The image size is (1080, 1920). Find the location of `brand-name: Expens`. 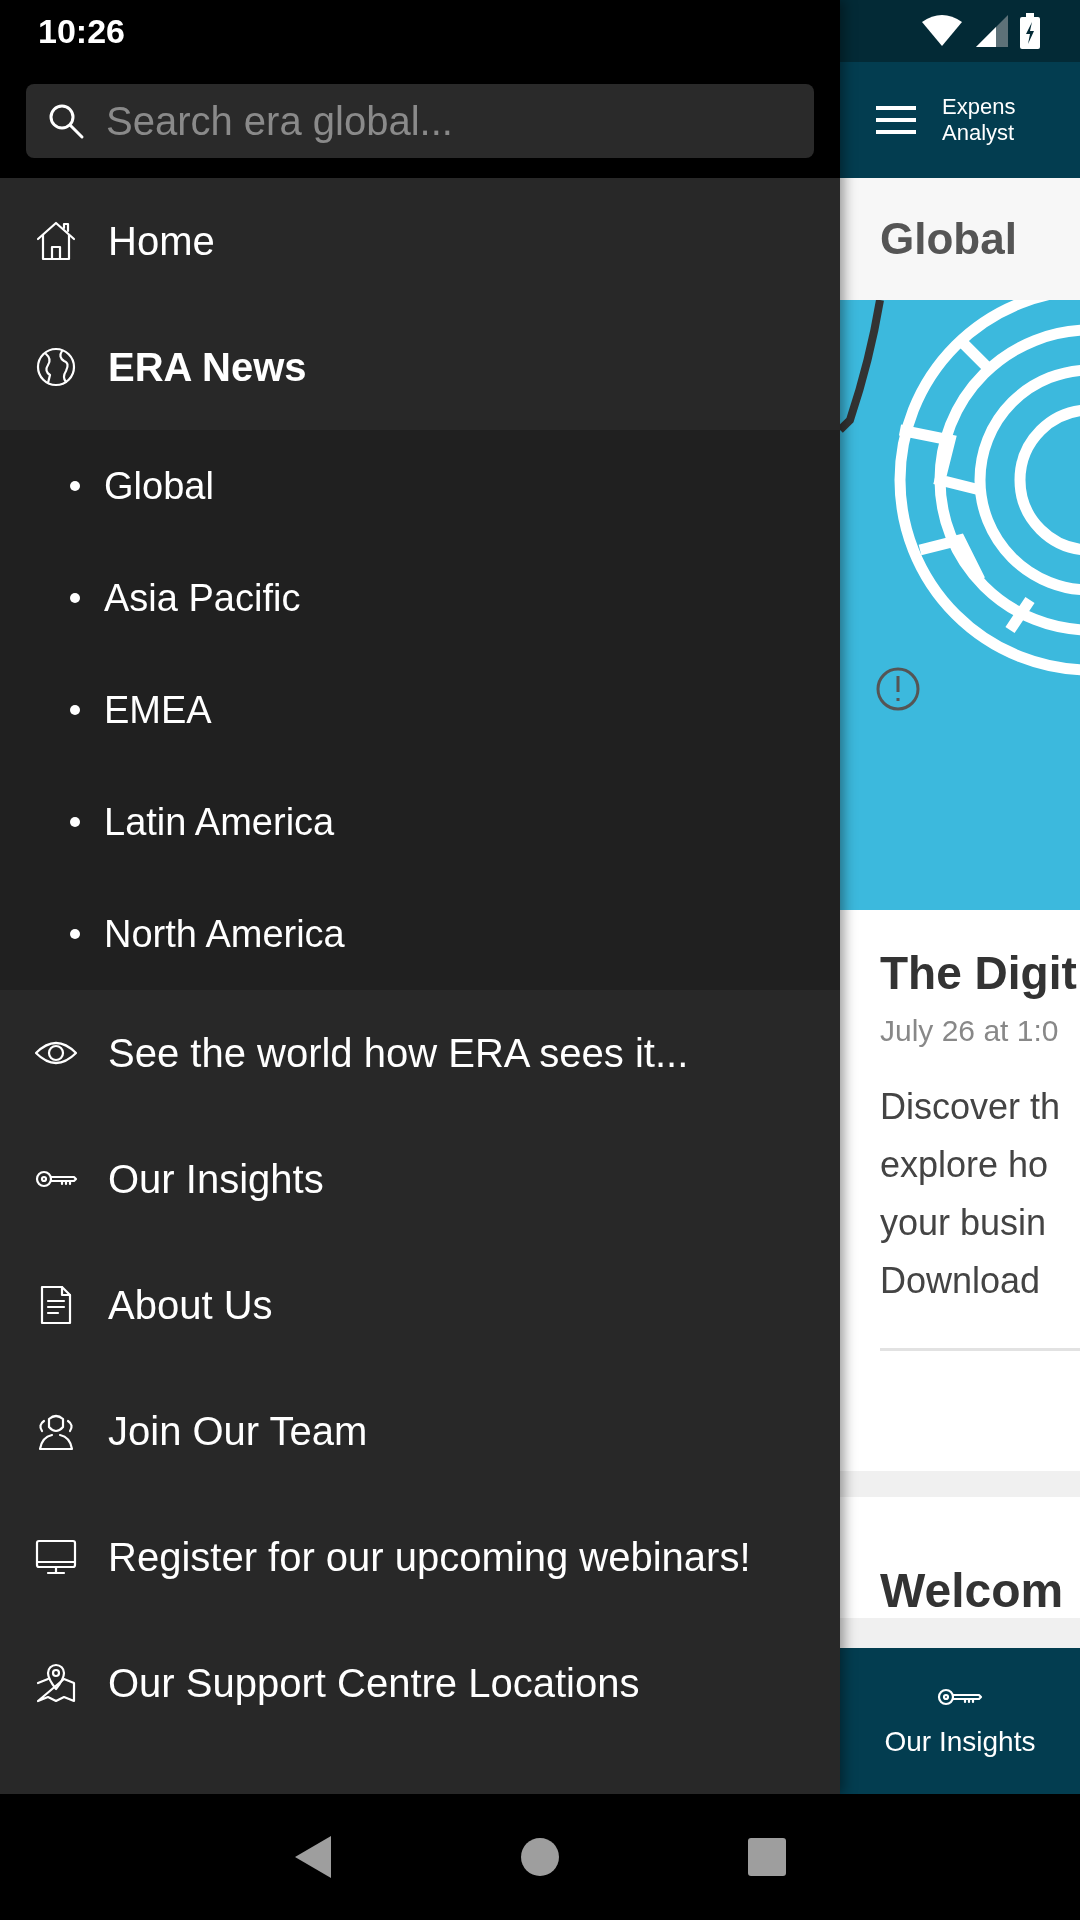

brand-name: Expens is located at coordinates (979, 107).